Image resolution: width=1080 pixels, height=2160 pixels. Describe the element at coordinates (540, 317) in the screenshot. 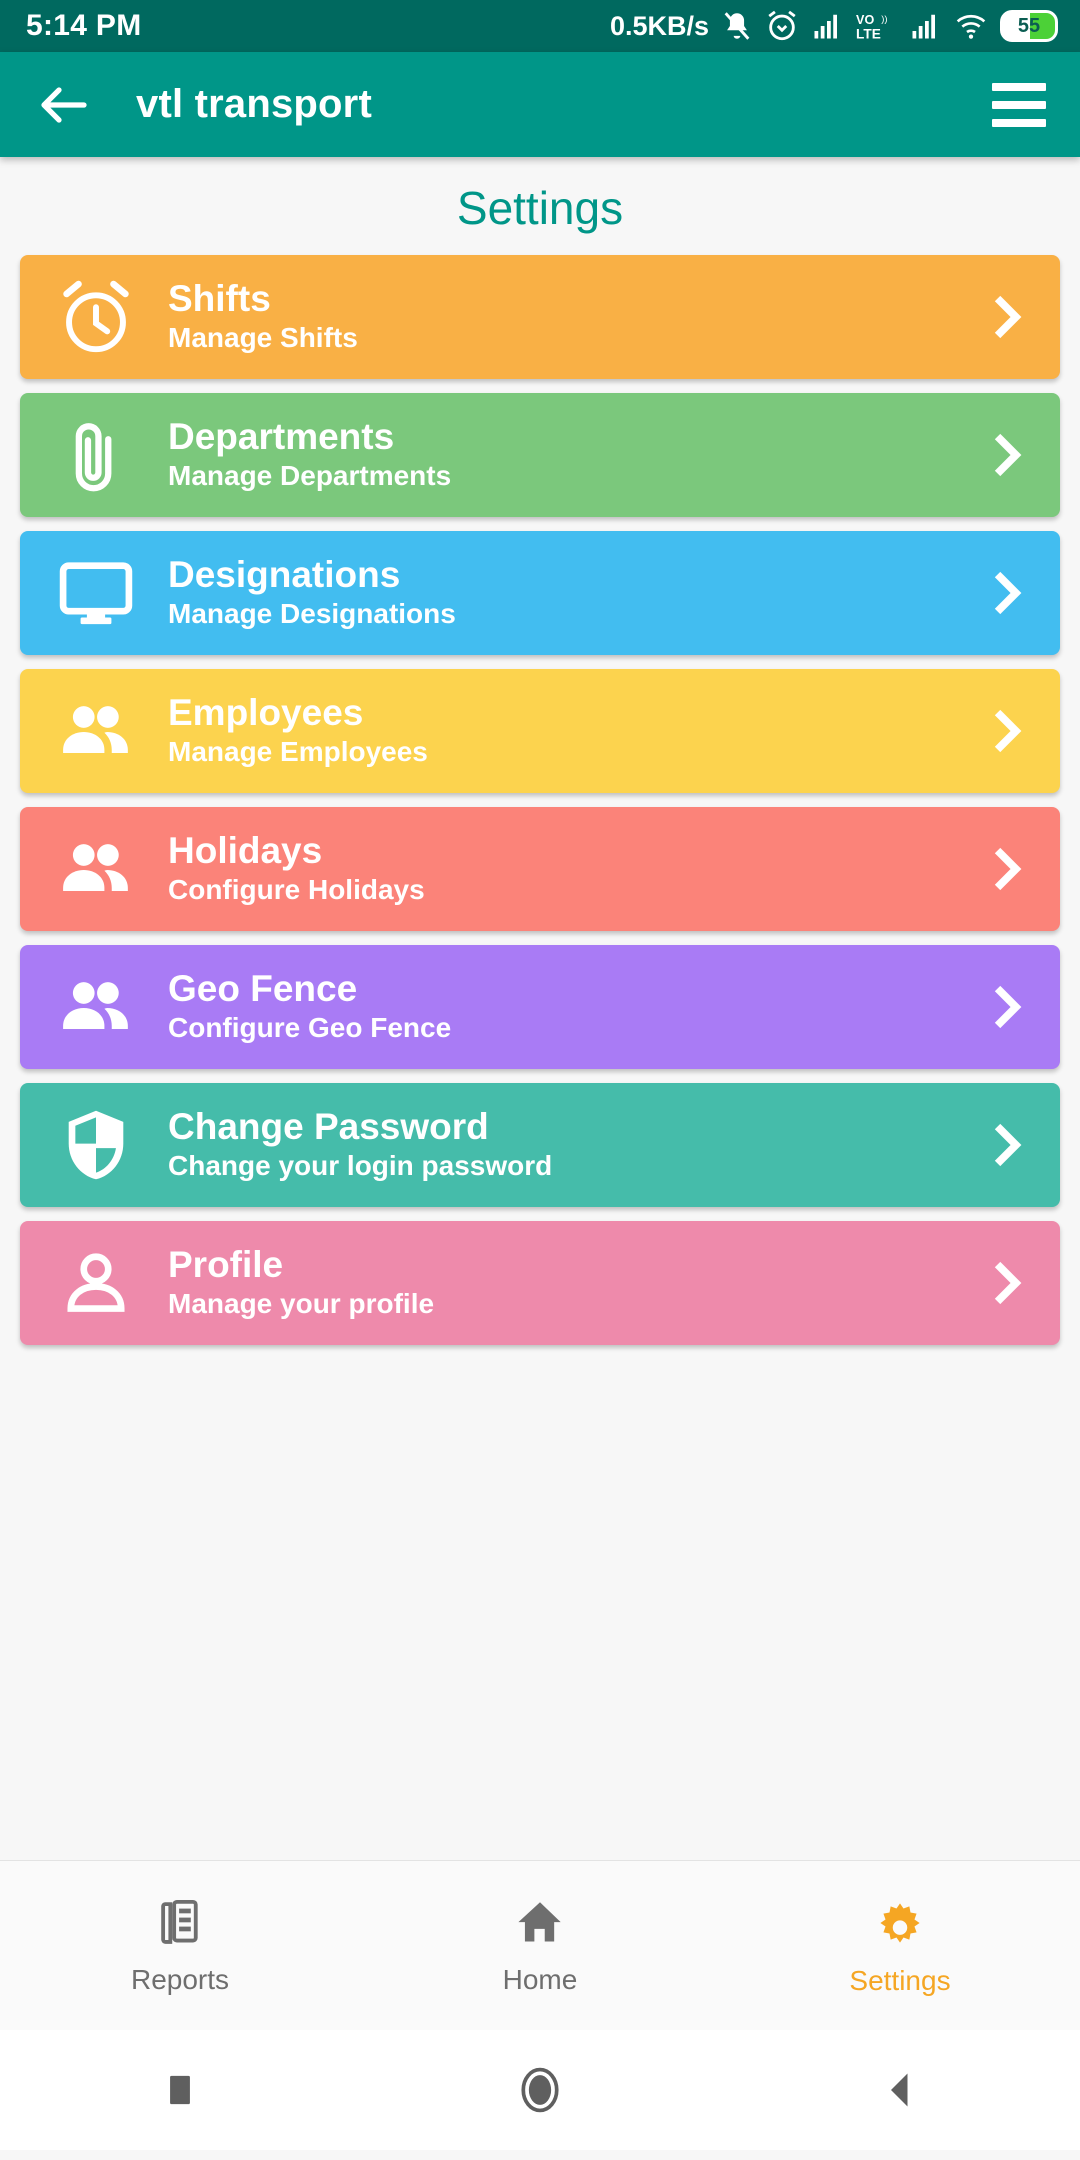

I see `settings-card-shifts: Shifts Manage Shifts` at that location.